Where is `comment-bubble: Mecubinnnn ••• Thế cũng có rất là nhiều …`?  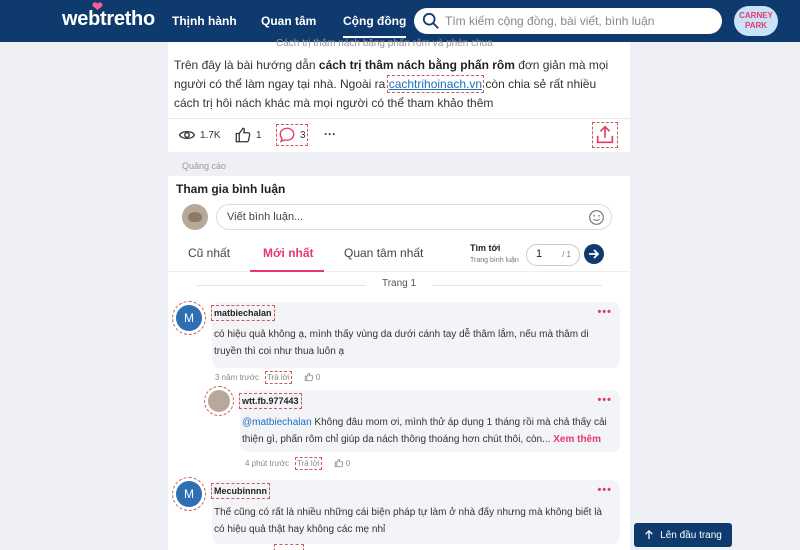 comment-bubble: Mecubinnnn ••• Thế cũng có rất là nhiều … is located at coordinates (415, 512).